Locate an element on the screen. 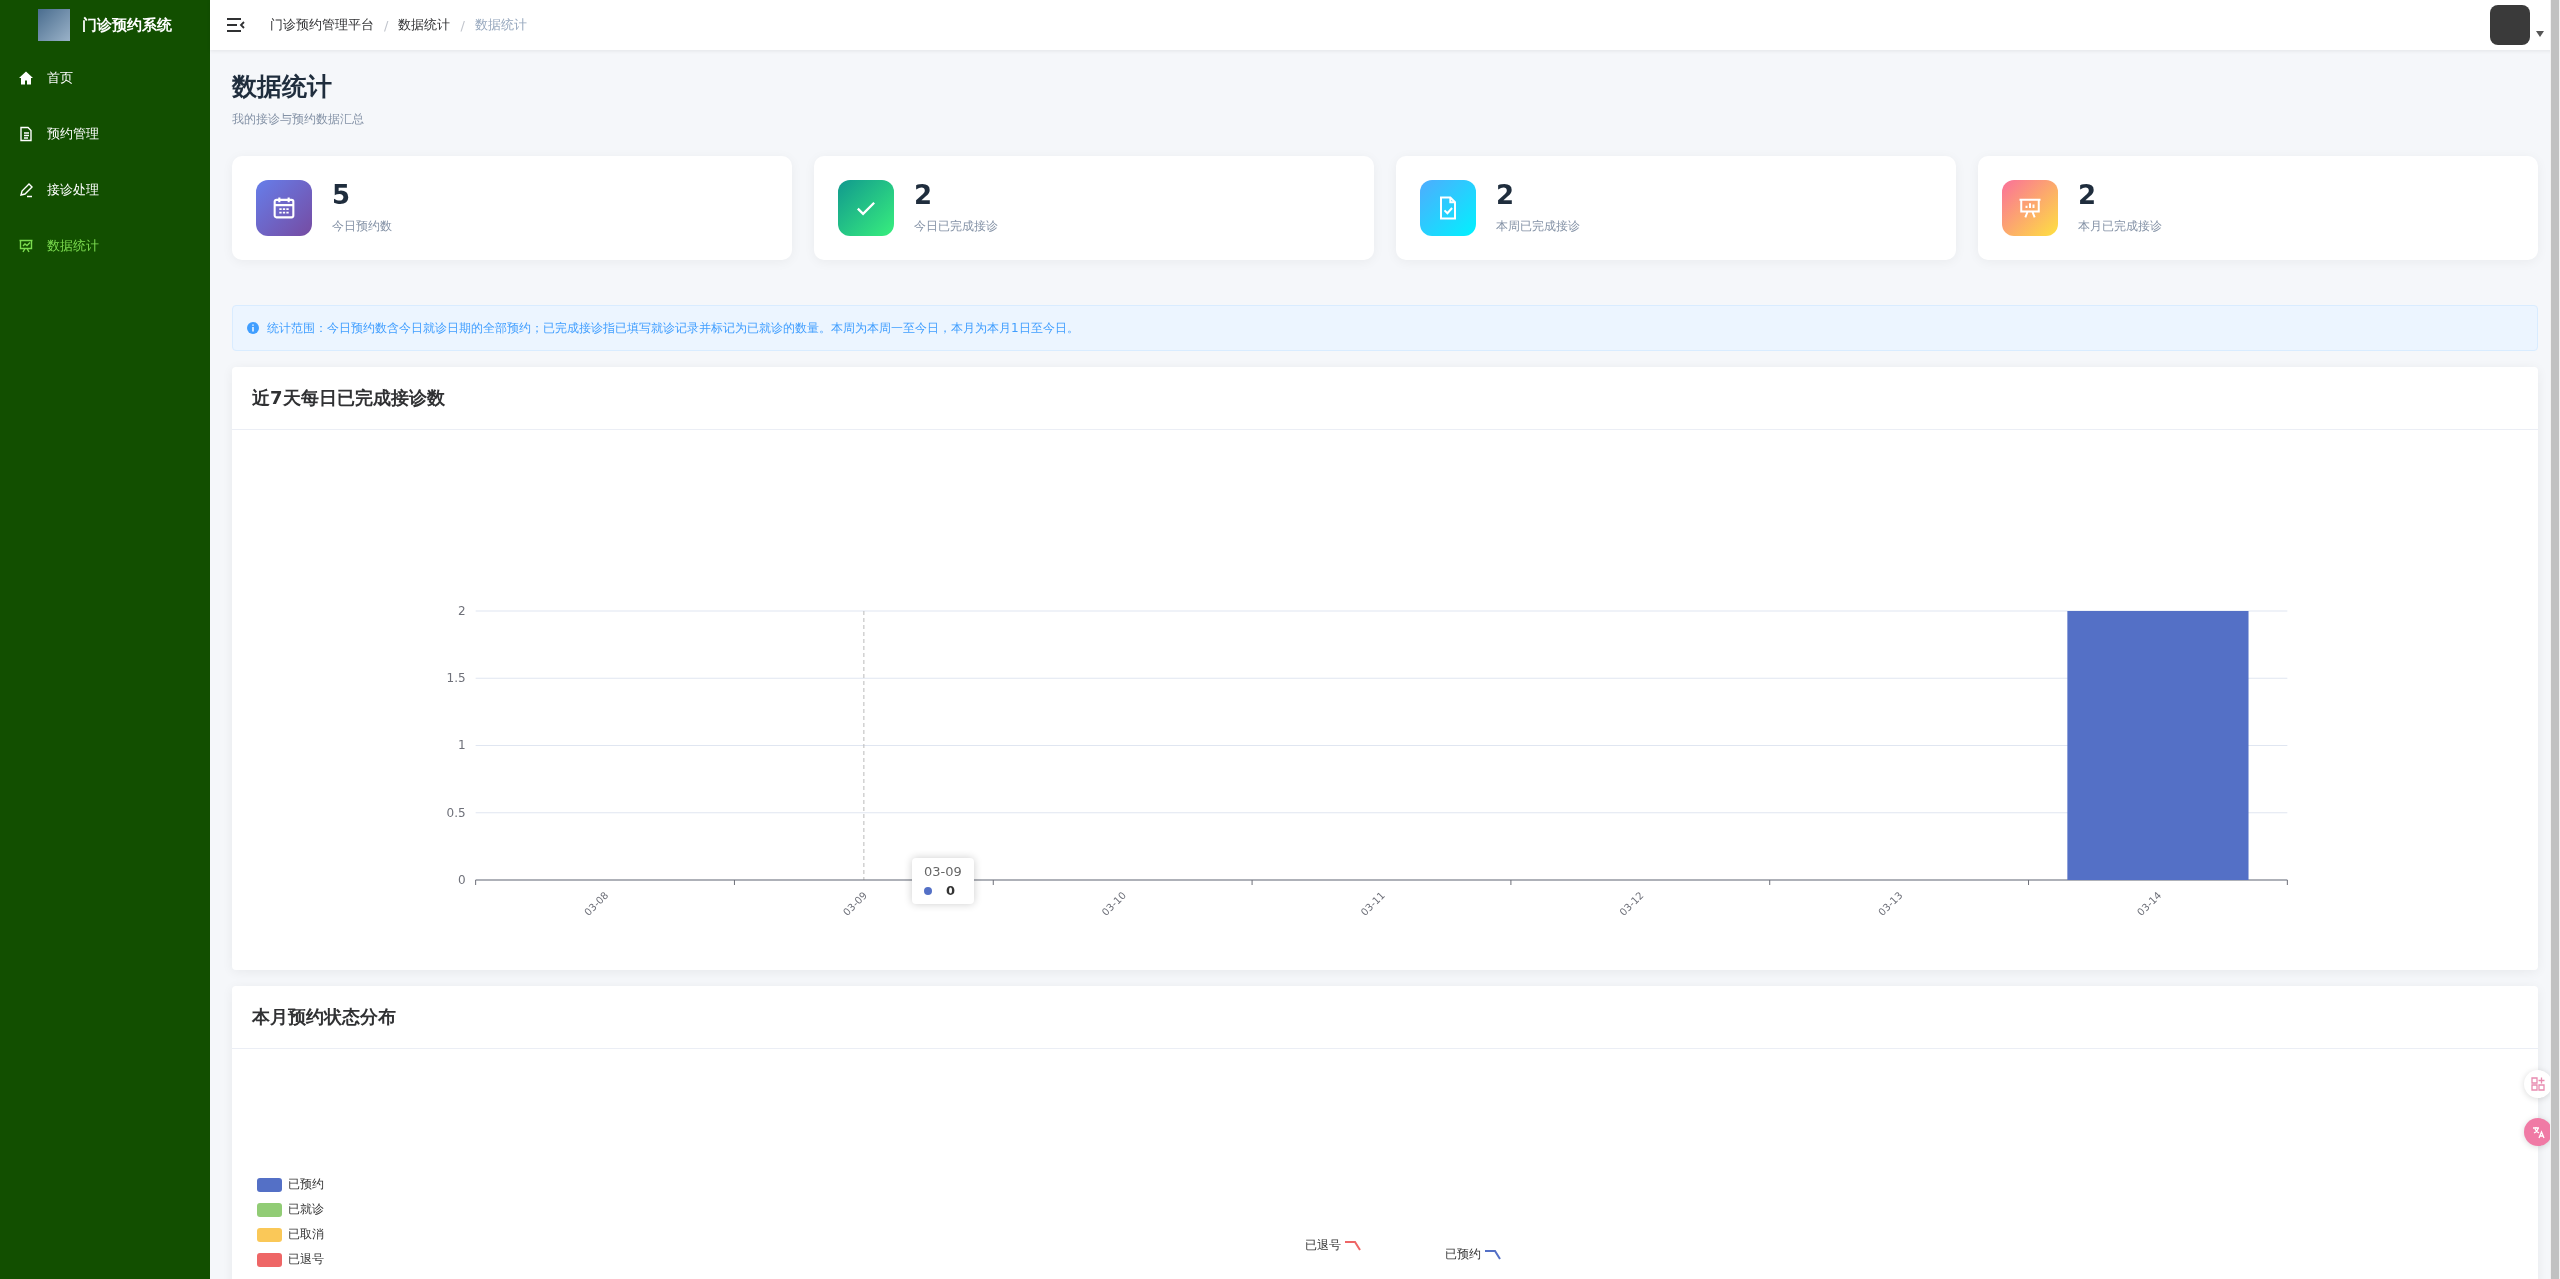 The width and height of the screenshot is (2560, 1279). card-title: 本月预约状态分布 is located at coordinates (324, 1017).